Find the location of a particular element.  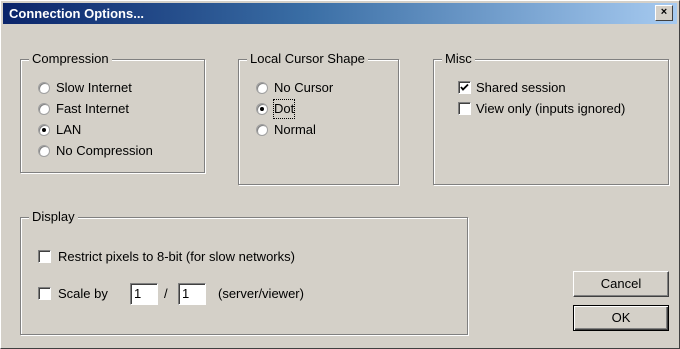

radio-label: Normal is located at coordinates (295, 129).